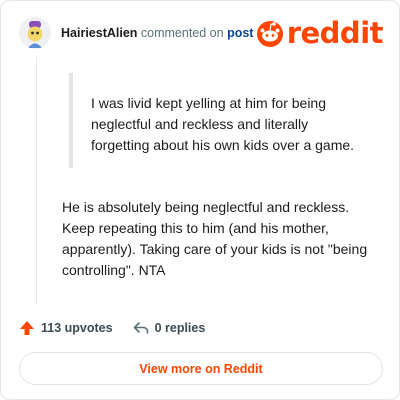 This screenshot has width=400, height=400. Describe the element at coordinates (140, 328) in the screenshot. I see `reply-icon` at that location.